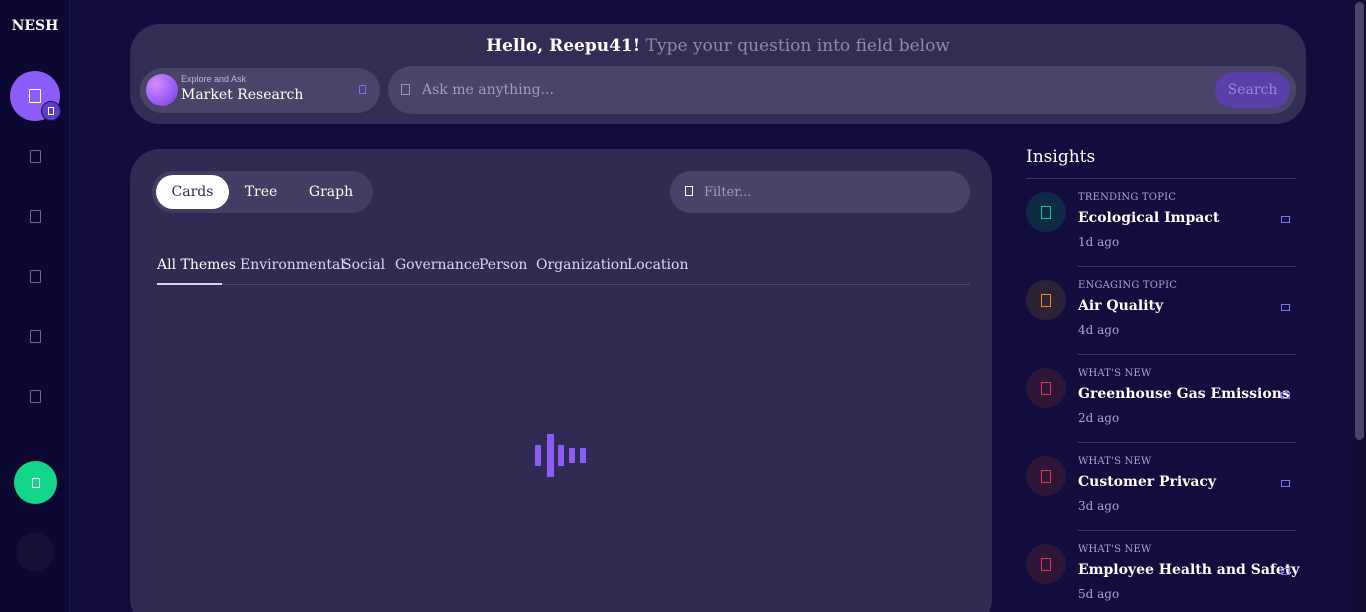  Describe the element at coordinates (162, 90) in the screenshot. I see `mode-orb-icon` at that location.